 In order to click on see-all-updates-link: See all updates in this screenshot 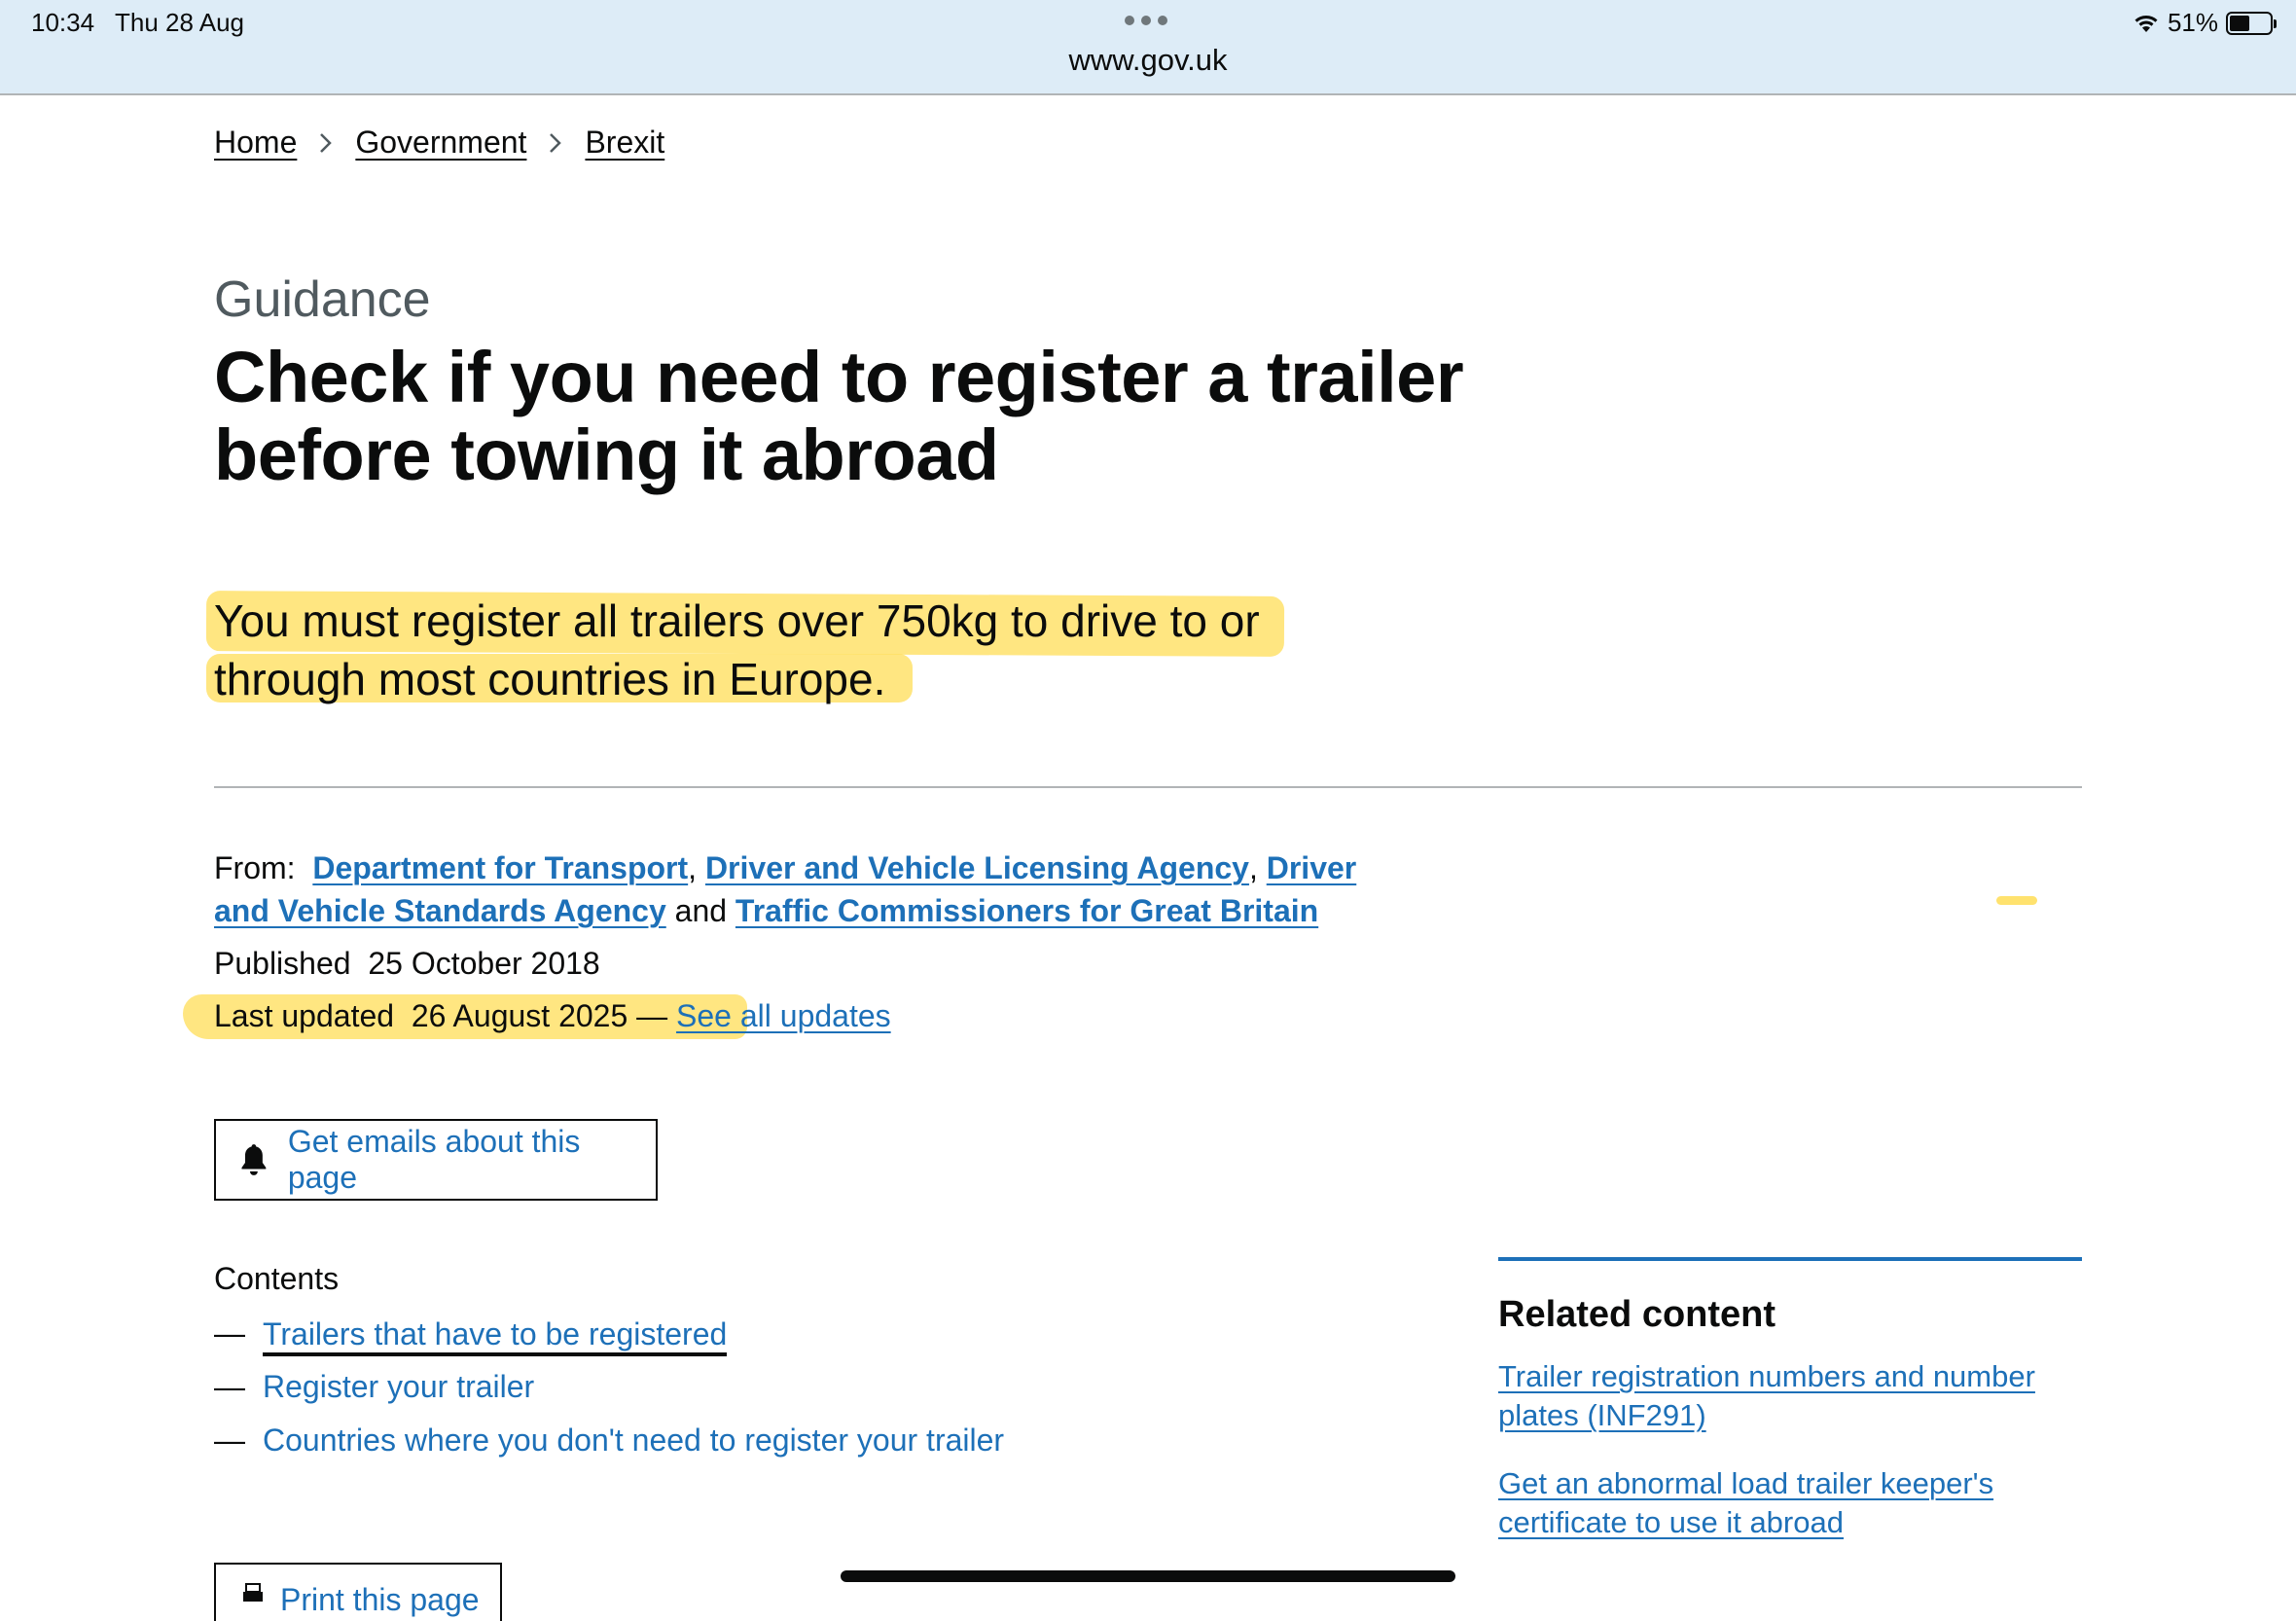, I will do `click(783, 1016)`.